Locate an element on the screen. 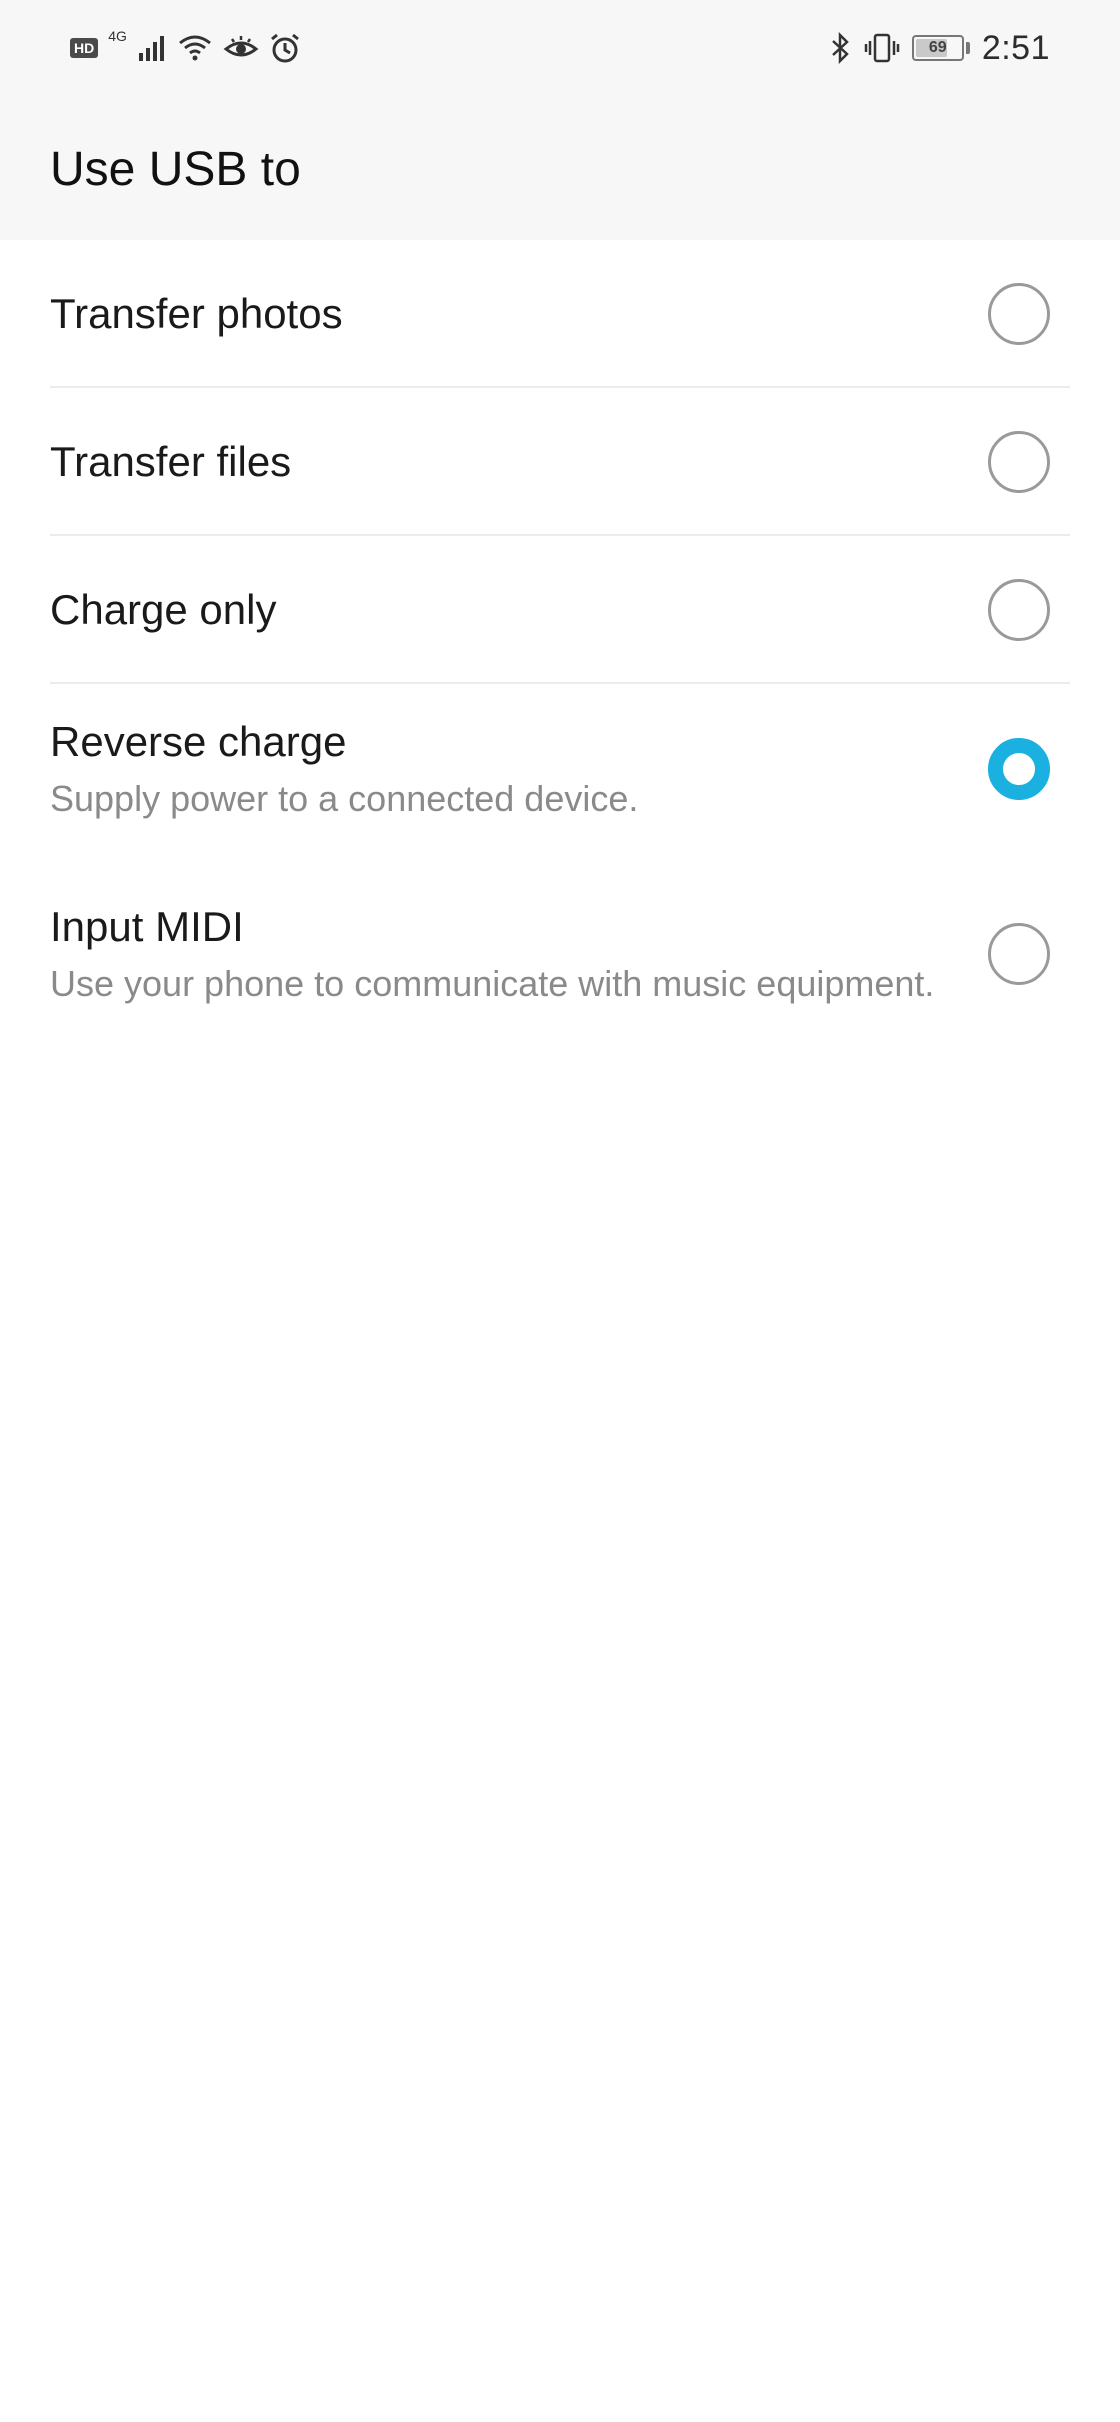 The height and width of the screenshot is (2422, 1120). status-time: 2:51 is located at coordinates (1015, 47).